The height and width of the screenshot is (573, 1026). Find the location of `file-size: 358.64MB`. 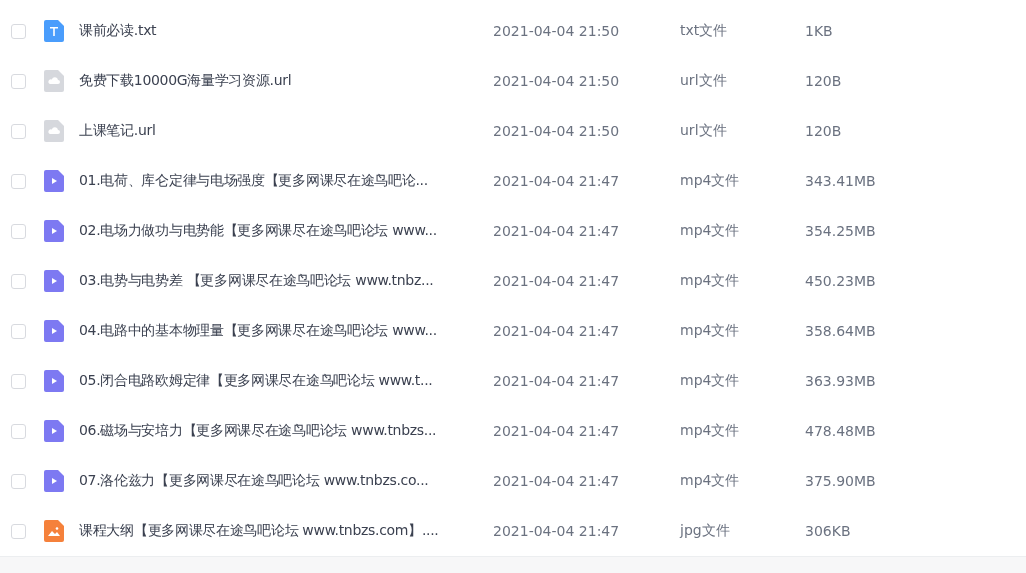

file-size: 358.64MB is located at coordinates (841, 331).